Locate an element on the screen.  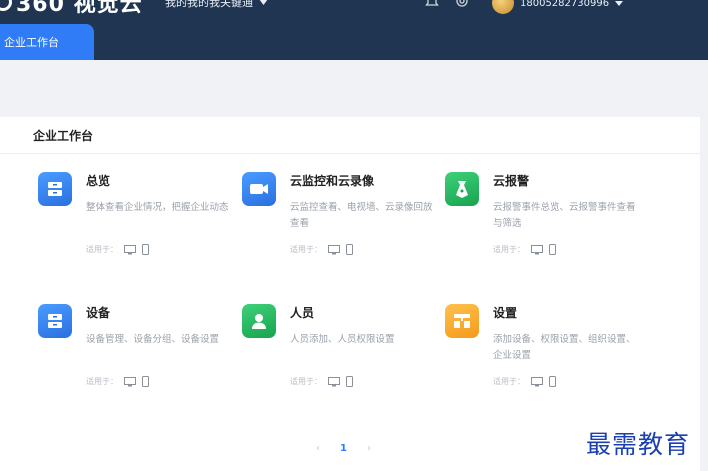
card-title: 设备 is located at coordinates (98, 313).